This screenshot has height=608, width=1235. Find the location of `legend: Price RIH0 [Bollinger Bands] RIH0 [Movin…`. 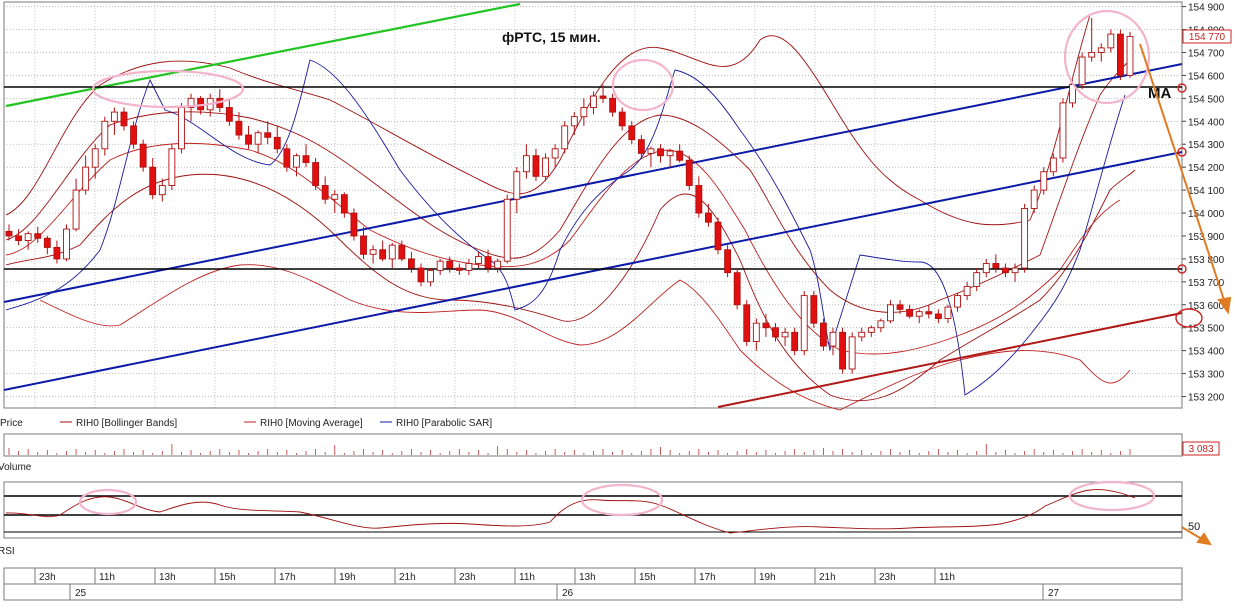

legend: Price RIH0 [Bollinger Bands] RIH0 [Movin… is located at coordinates (246, 423).